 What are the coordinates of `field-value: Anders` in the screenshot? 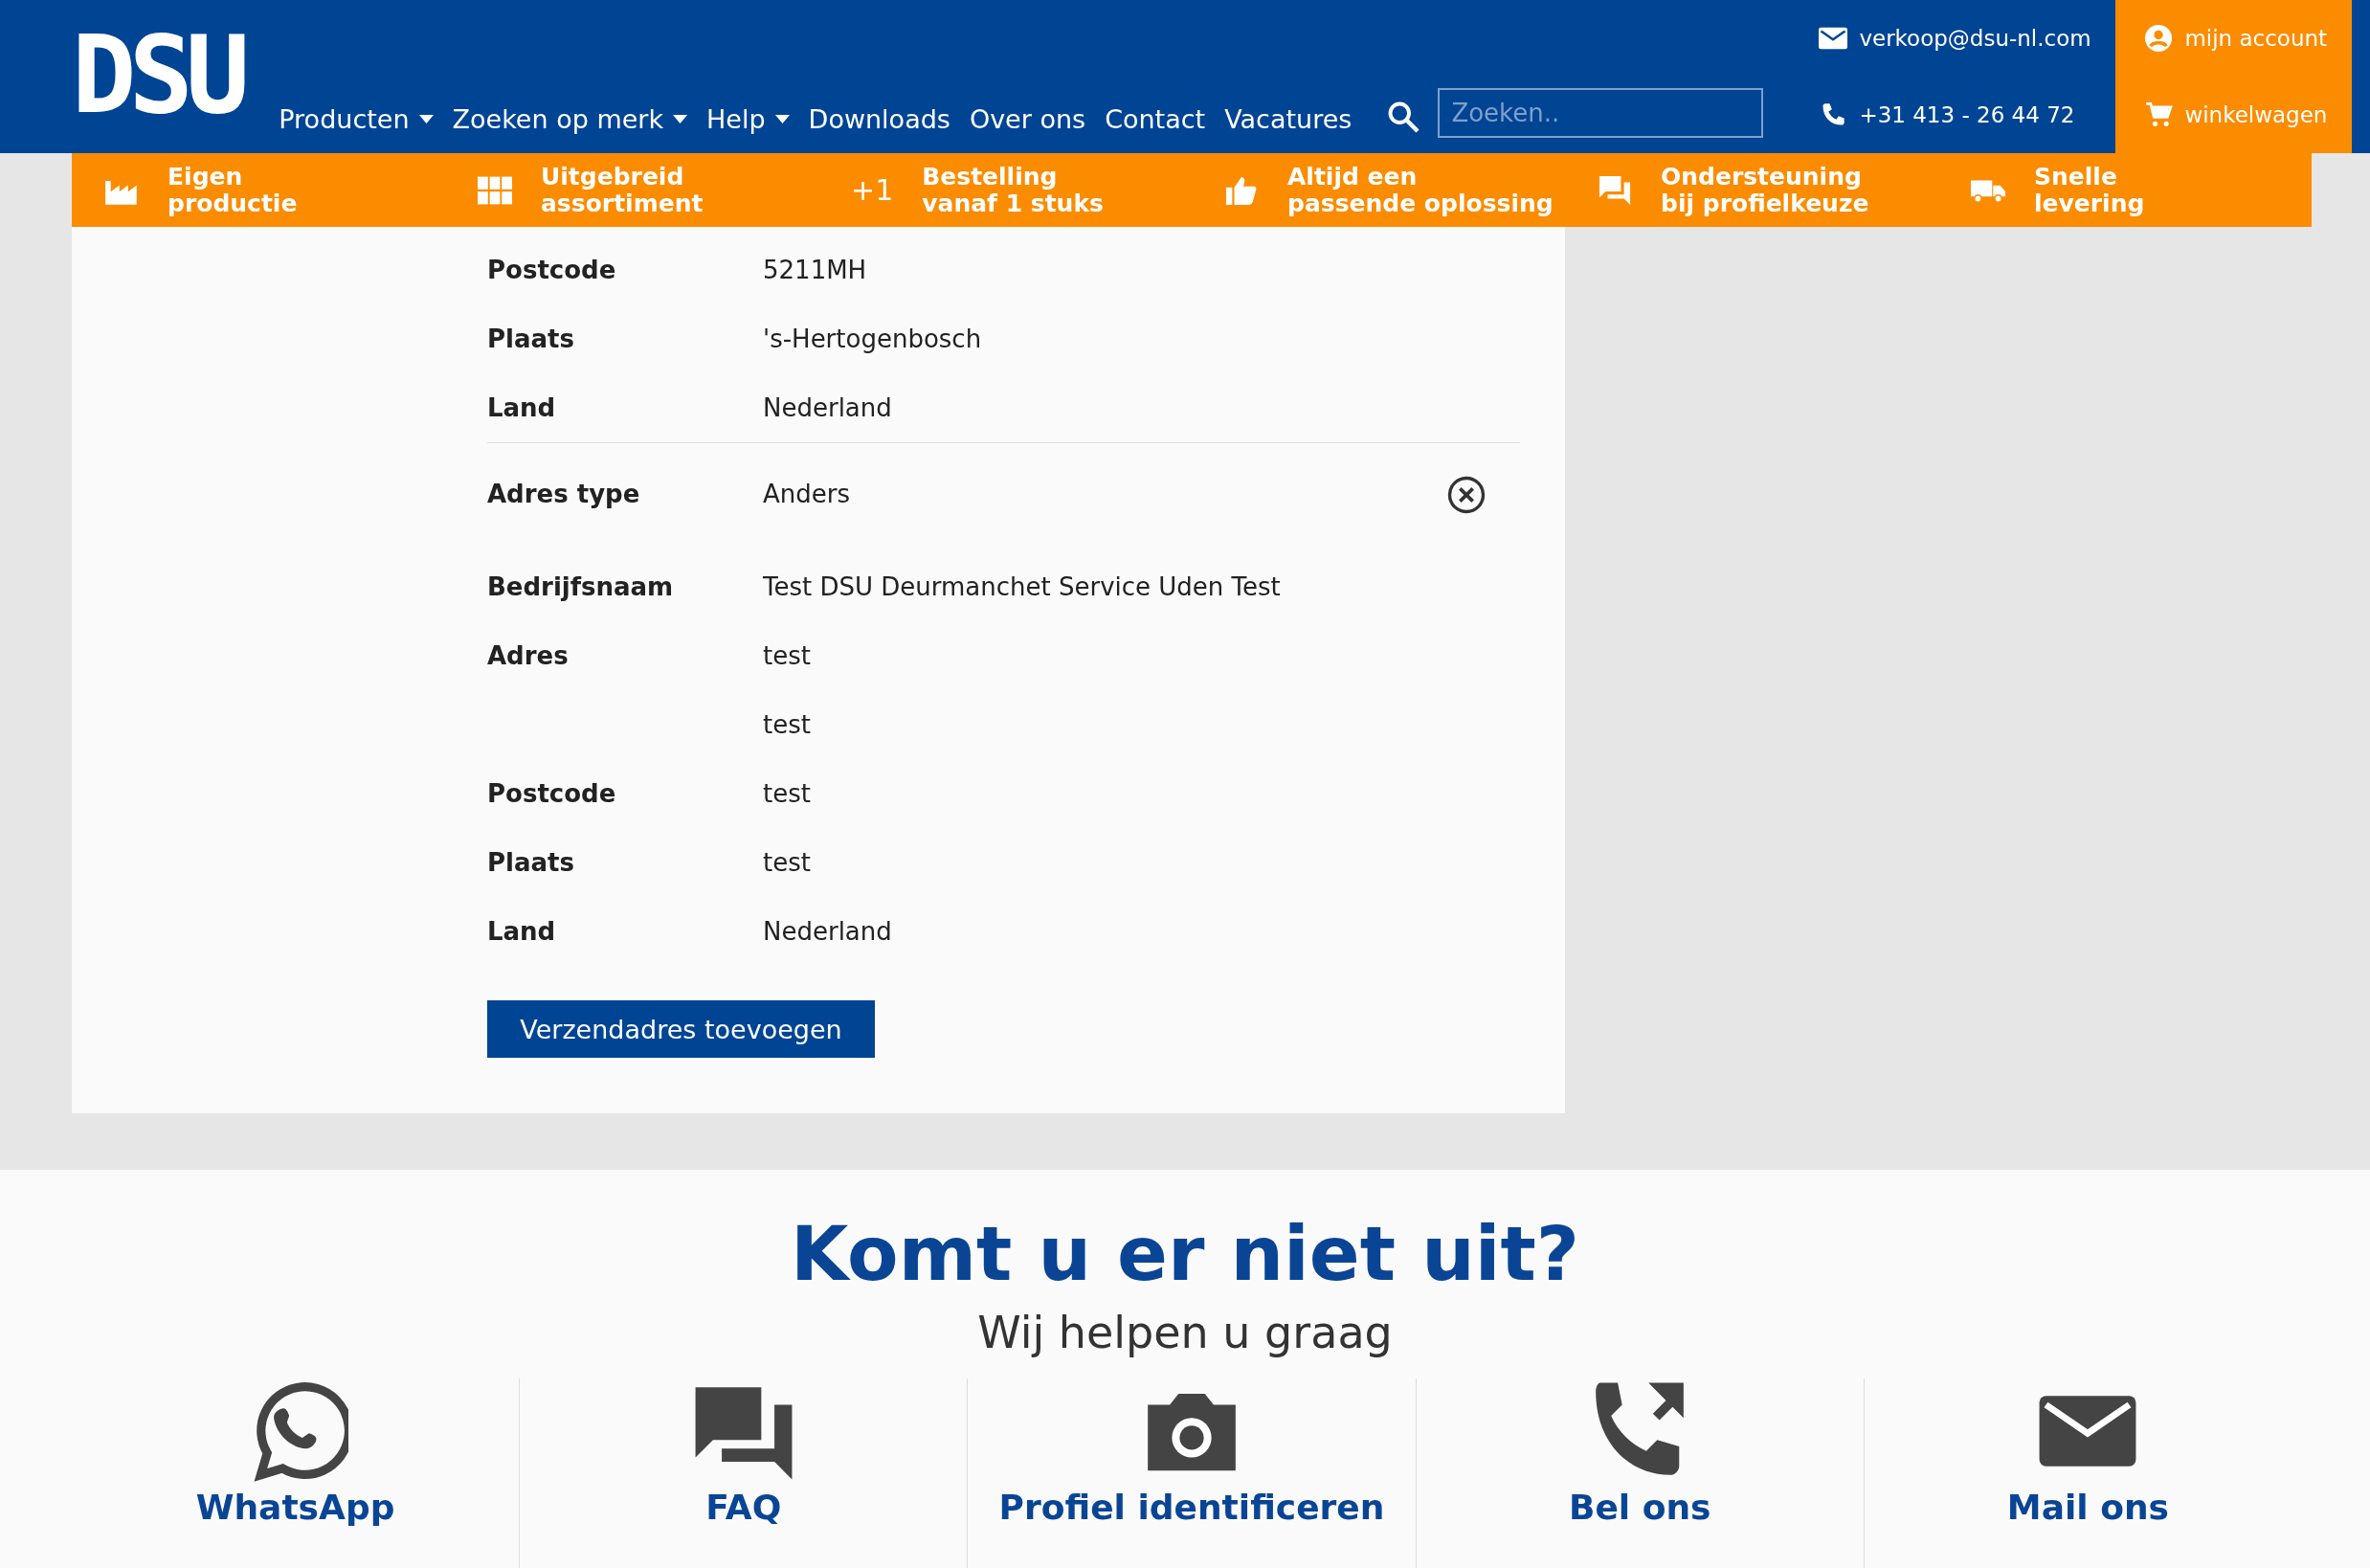 It's located at (806, 494).